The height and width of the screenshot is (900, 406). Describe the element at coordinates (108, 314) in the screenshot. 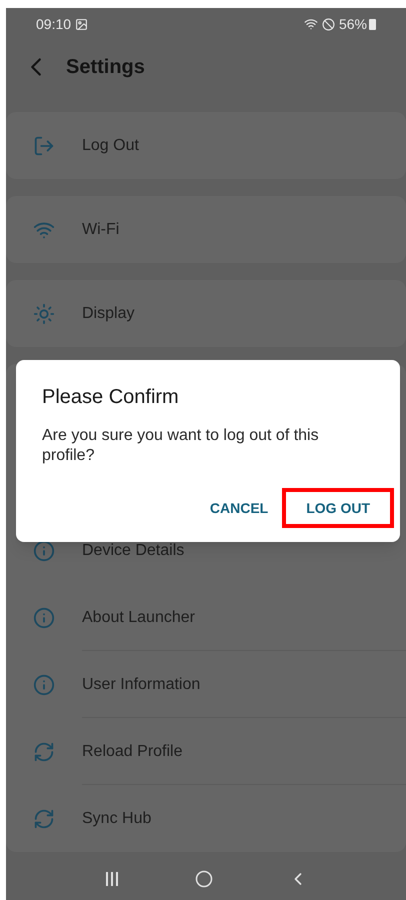

I see `menu-item-label: Display` at that location.